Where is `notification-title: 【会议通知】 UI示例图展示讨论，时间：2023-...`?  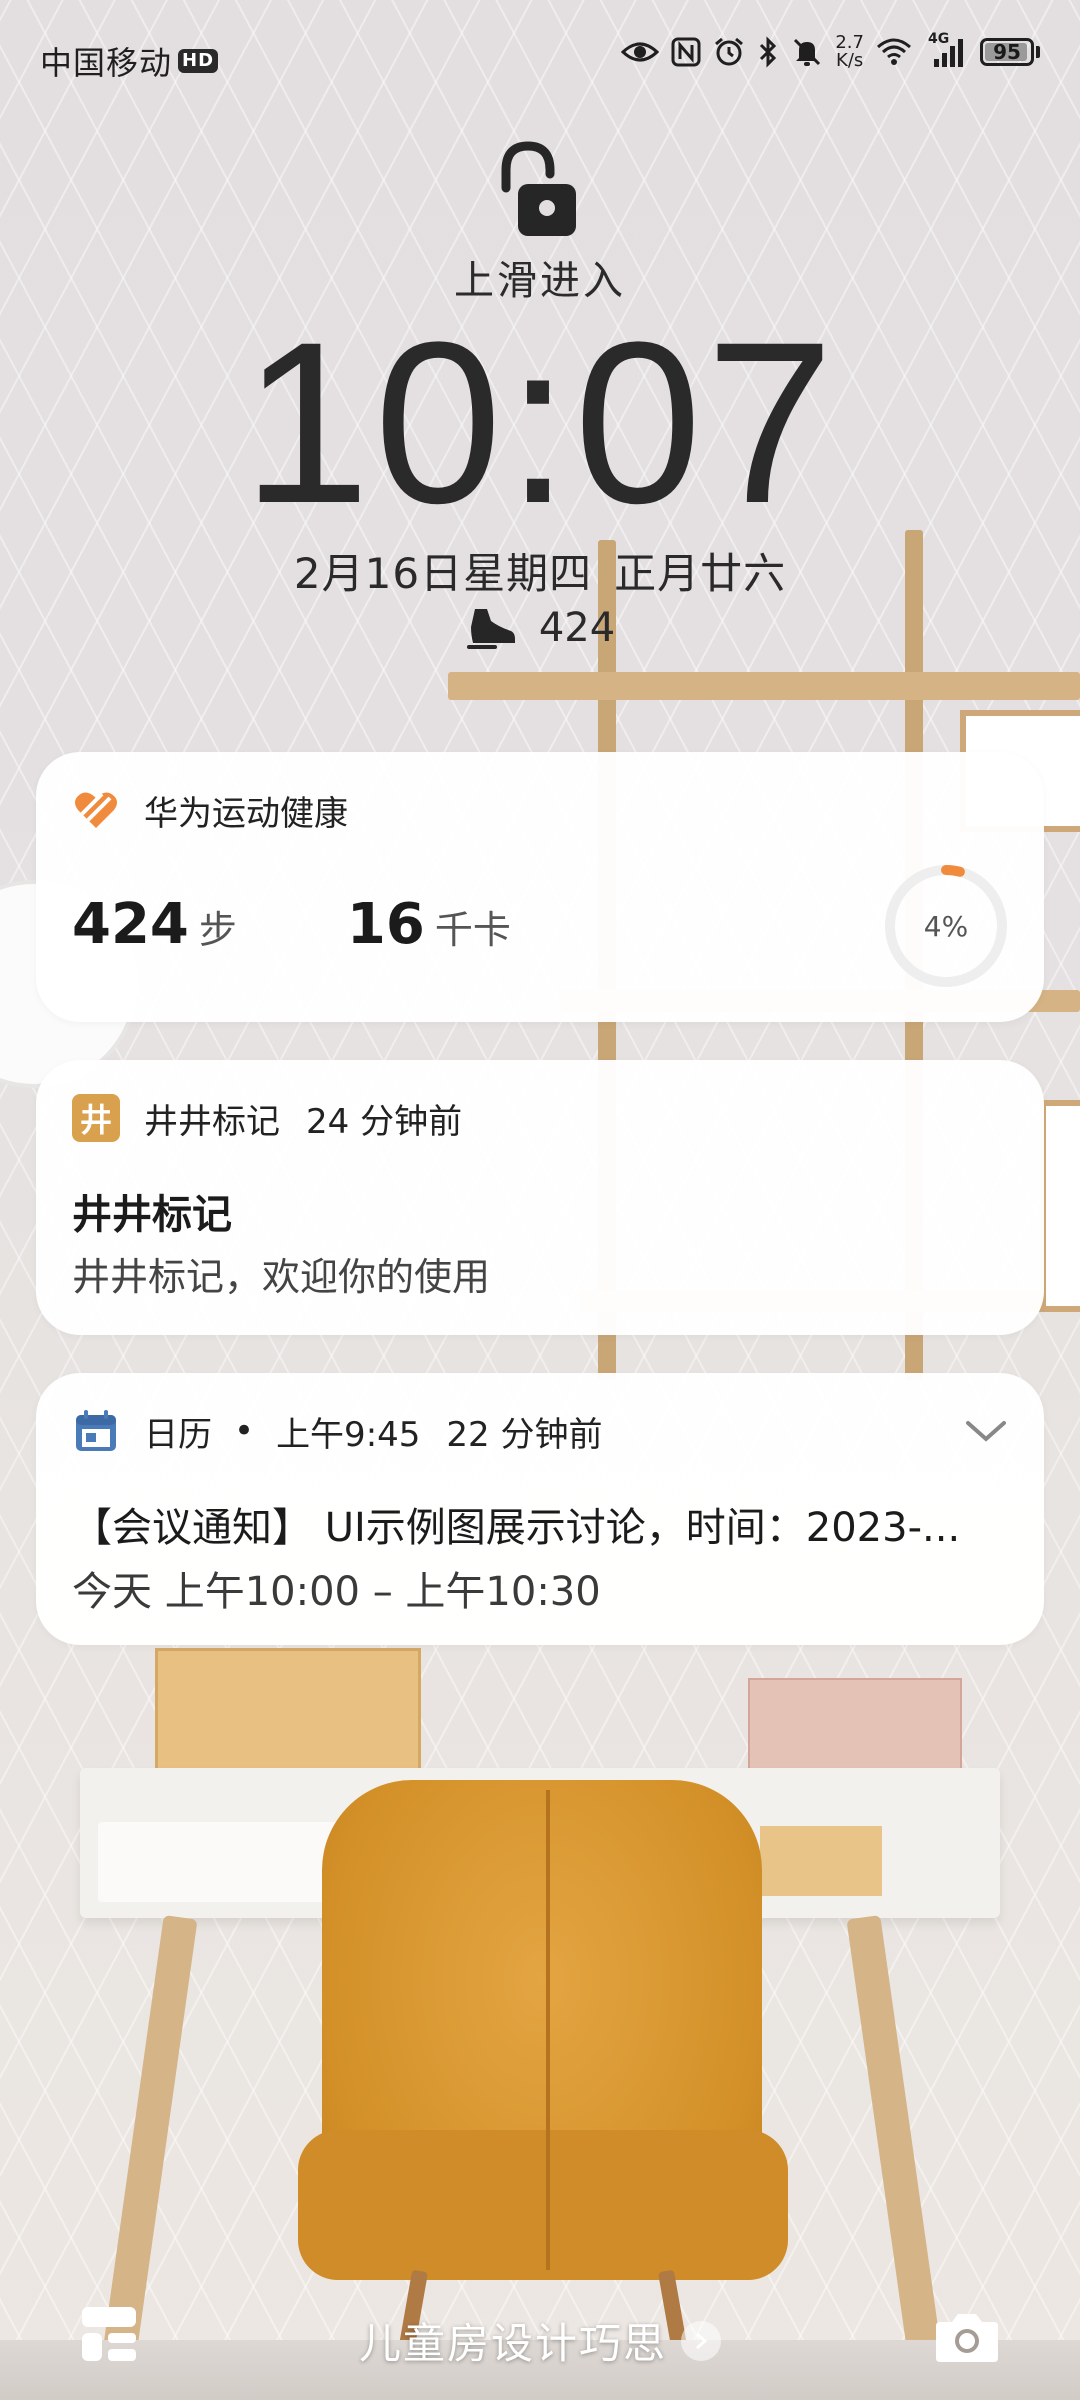
notification-title: 【会议通知】 UI示例图展示讨论，时间：2023-... is located at coordinates (516, 1528).